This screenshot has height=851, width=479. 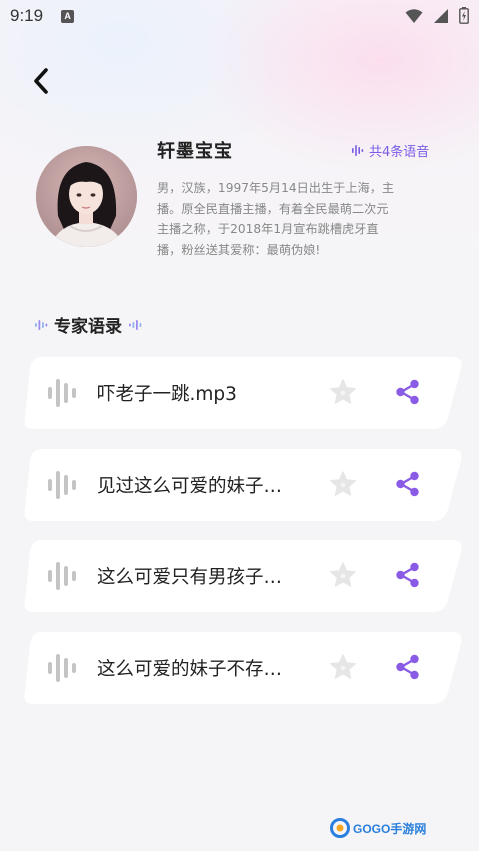 I want to click on signal-icon, so click(x=441, y=15).